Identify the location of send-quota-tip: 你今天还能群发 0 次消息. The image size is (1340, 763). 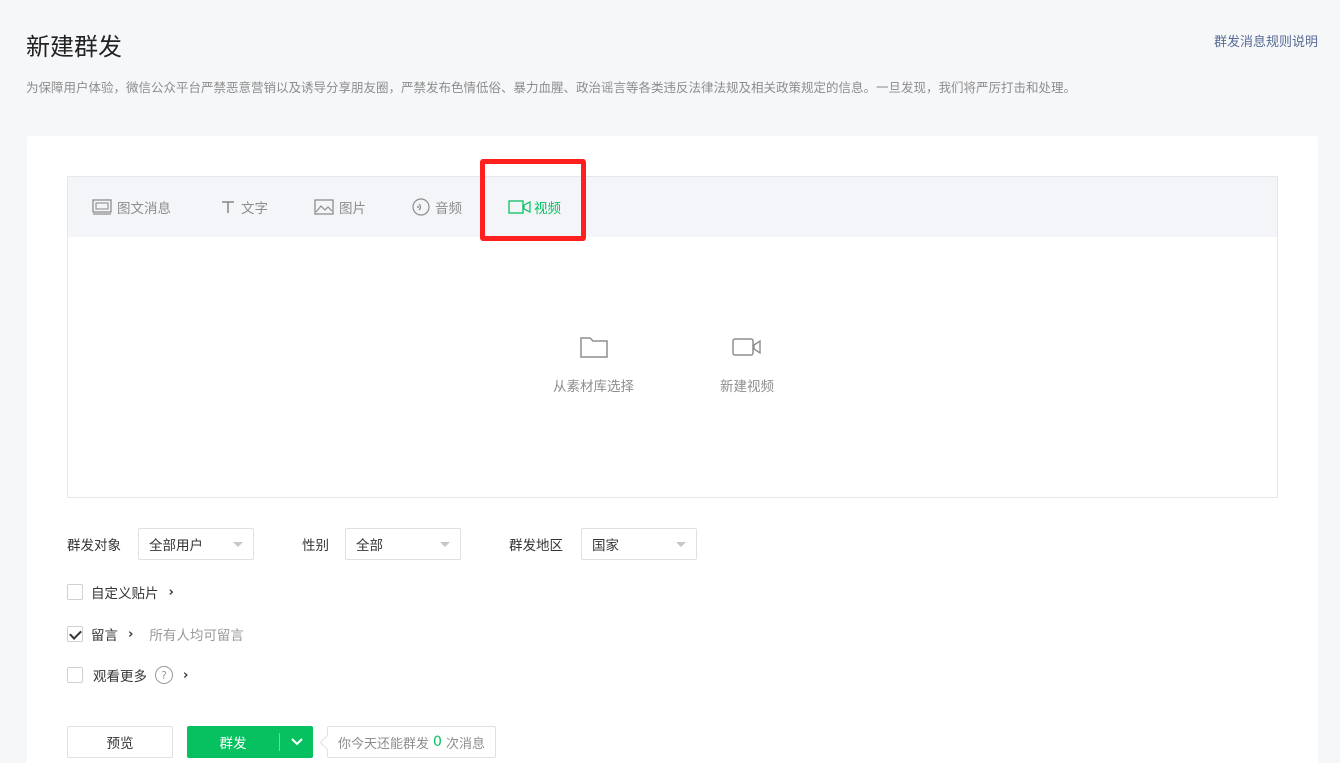
(411, 742).